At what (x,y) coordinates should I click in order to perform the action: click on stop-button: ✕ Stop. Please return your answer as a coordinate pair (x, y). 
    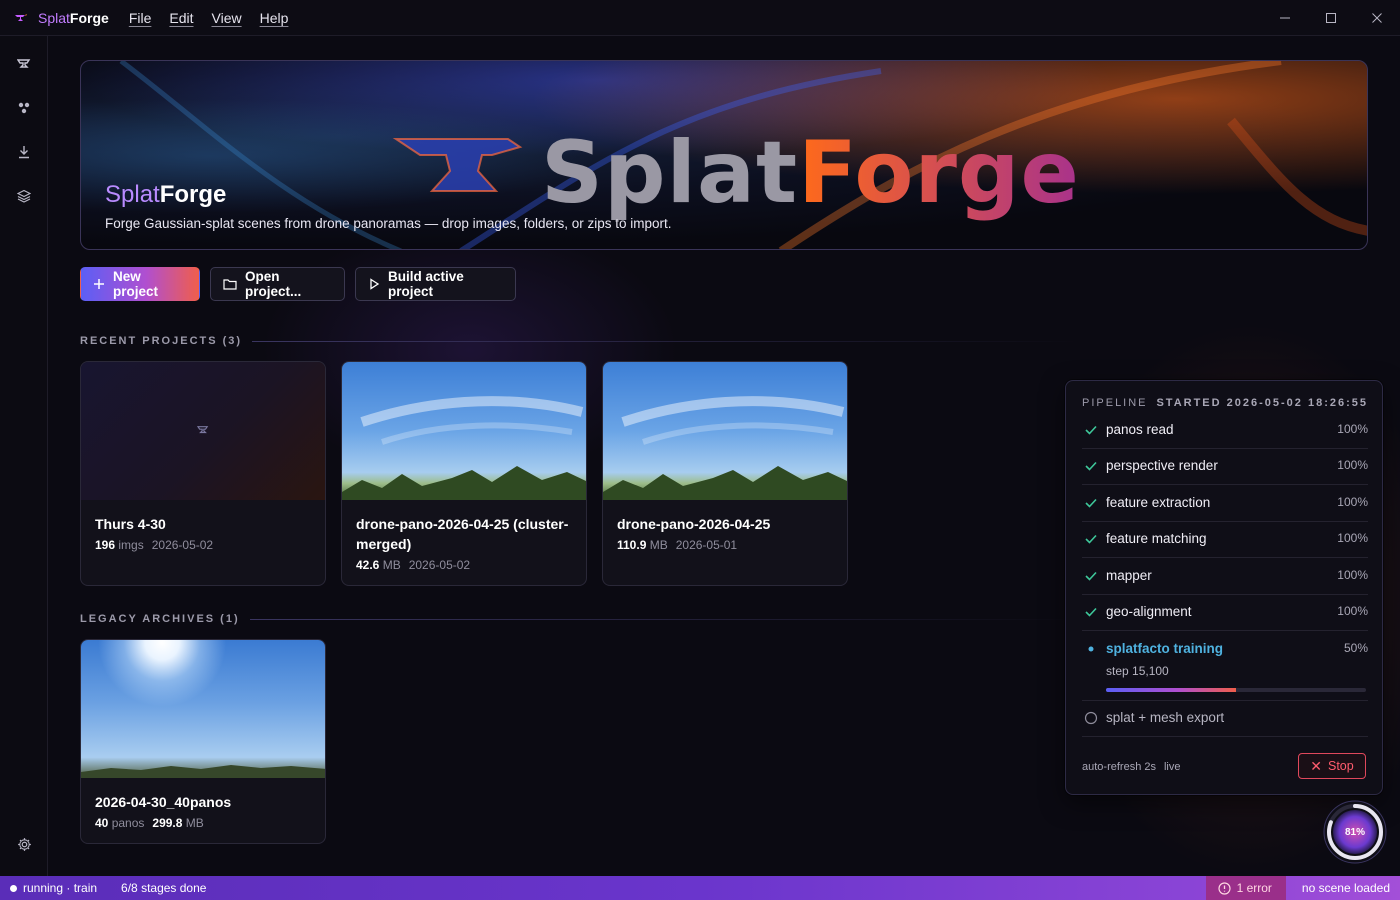
    Looking at the image, I should click on (1332, 766).